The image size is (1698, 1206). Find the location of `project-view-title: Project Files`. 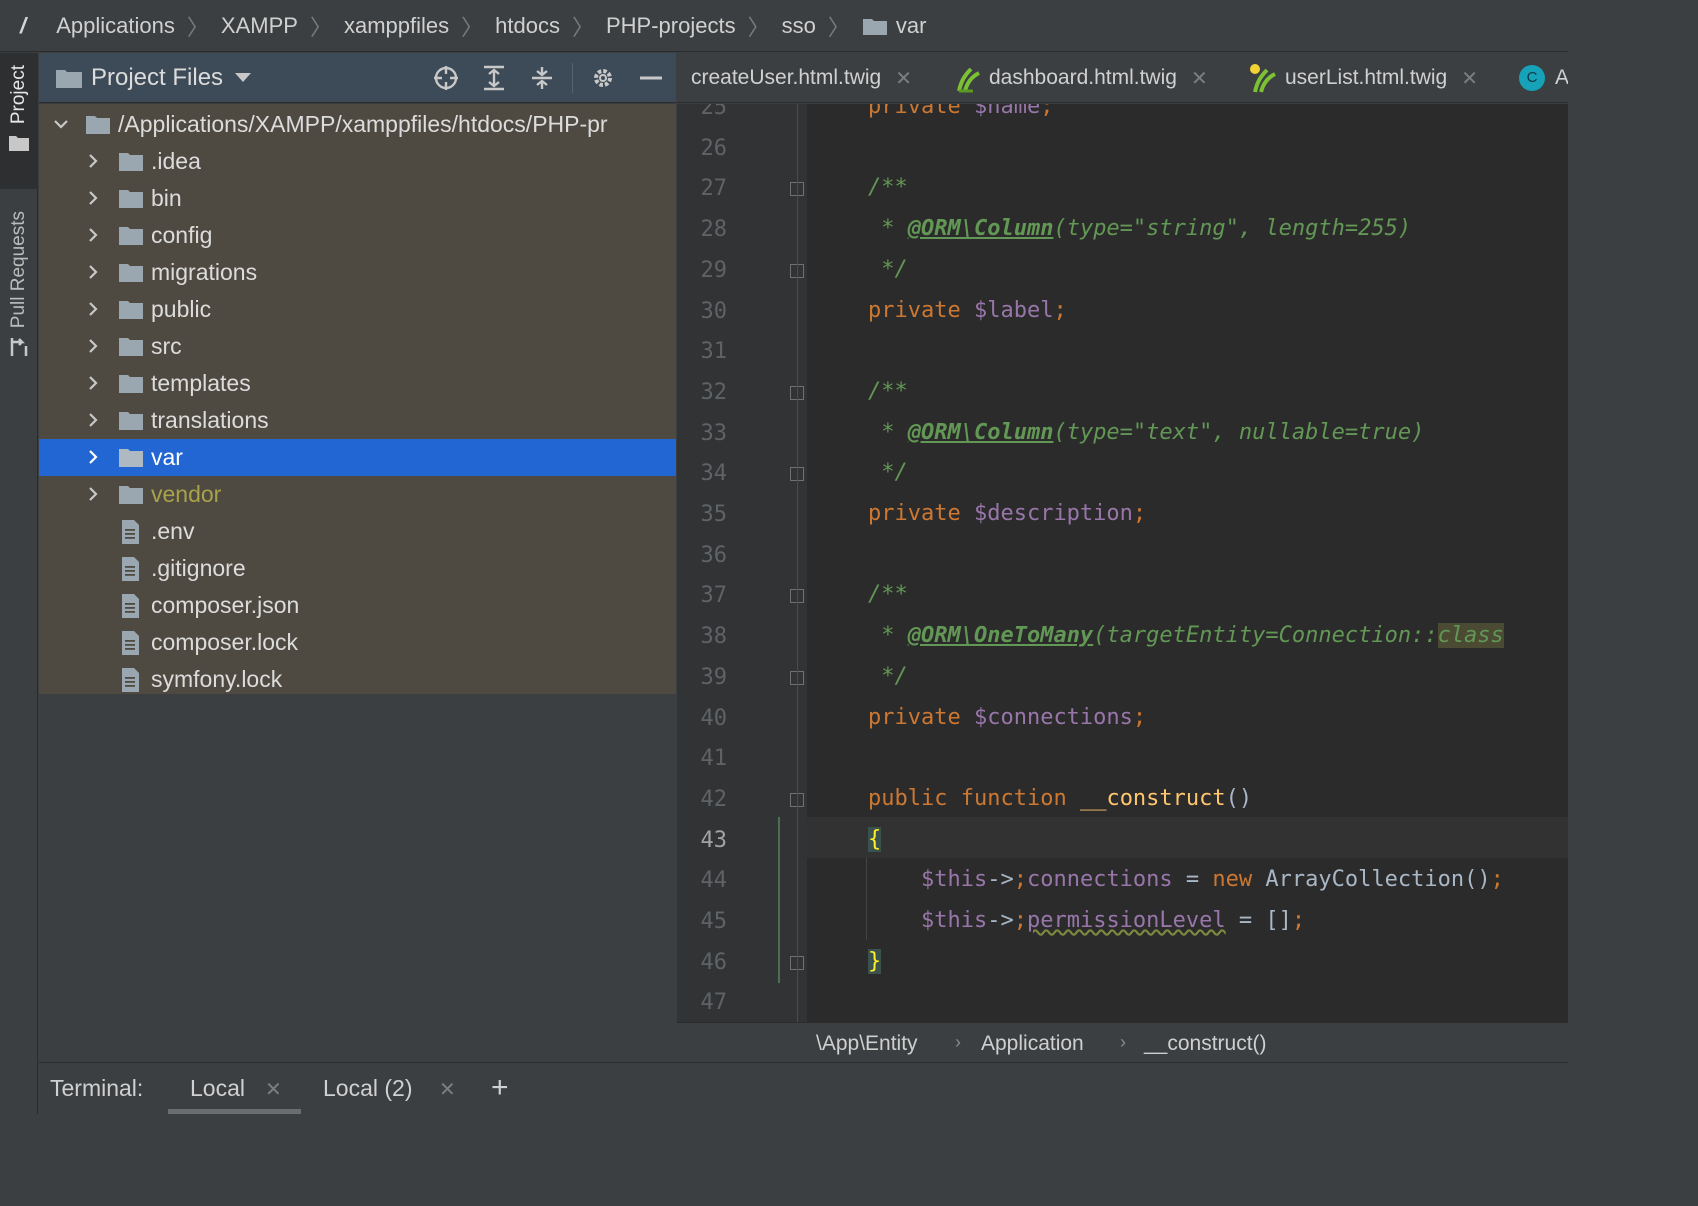

project-view-title: Project Files is located at coordinates (157, 78).